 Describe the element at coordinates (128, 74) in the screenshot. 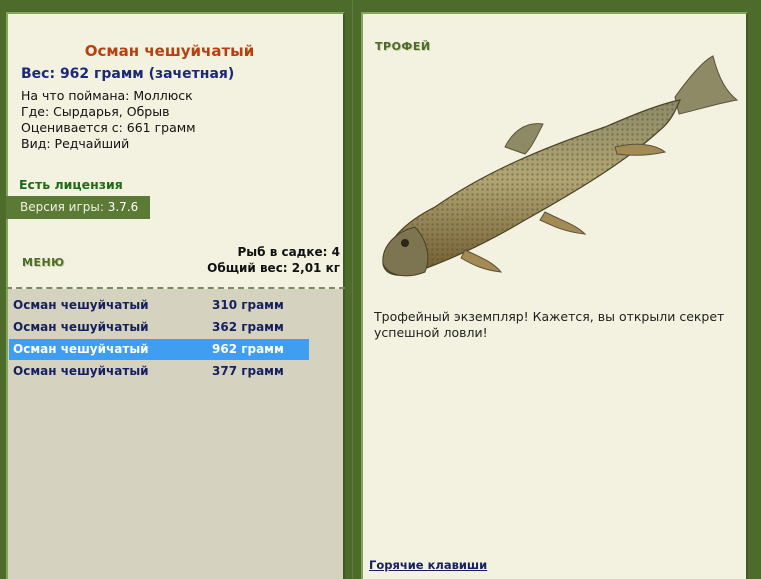

I see `fish-weight: Вес: 962 грамм (зачетная)` at that location.